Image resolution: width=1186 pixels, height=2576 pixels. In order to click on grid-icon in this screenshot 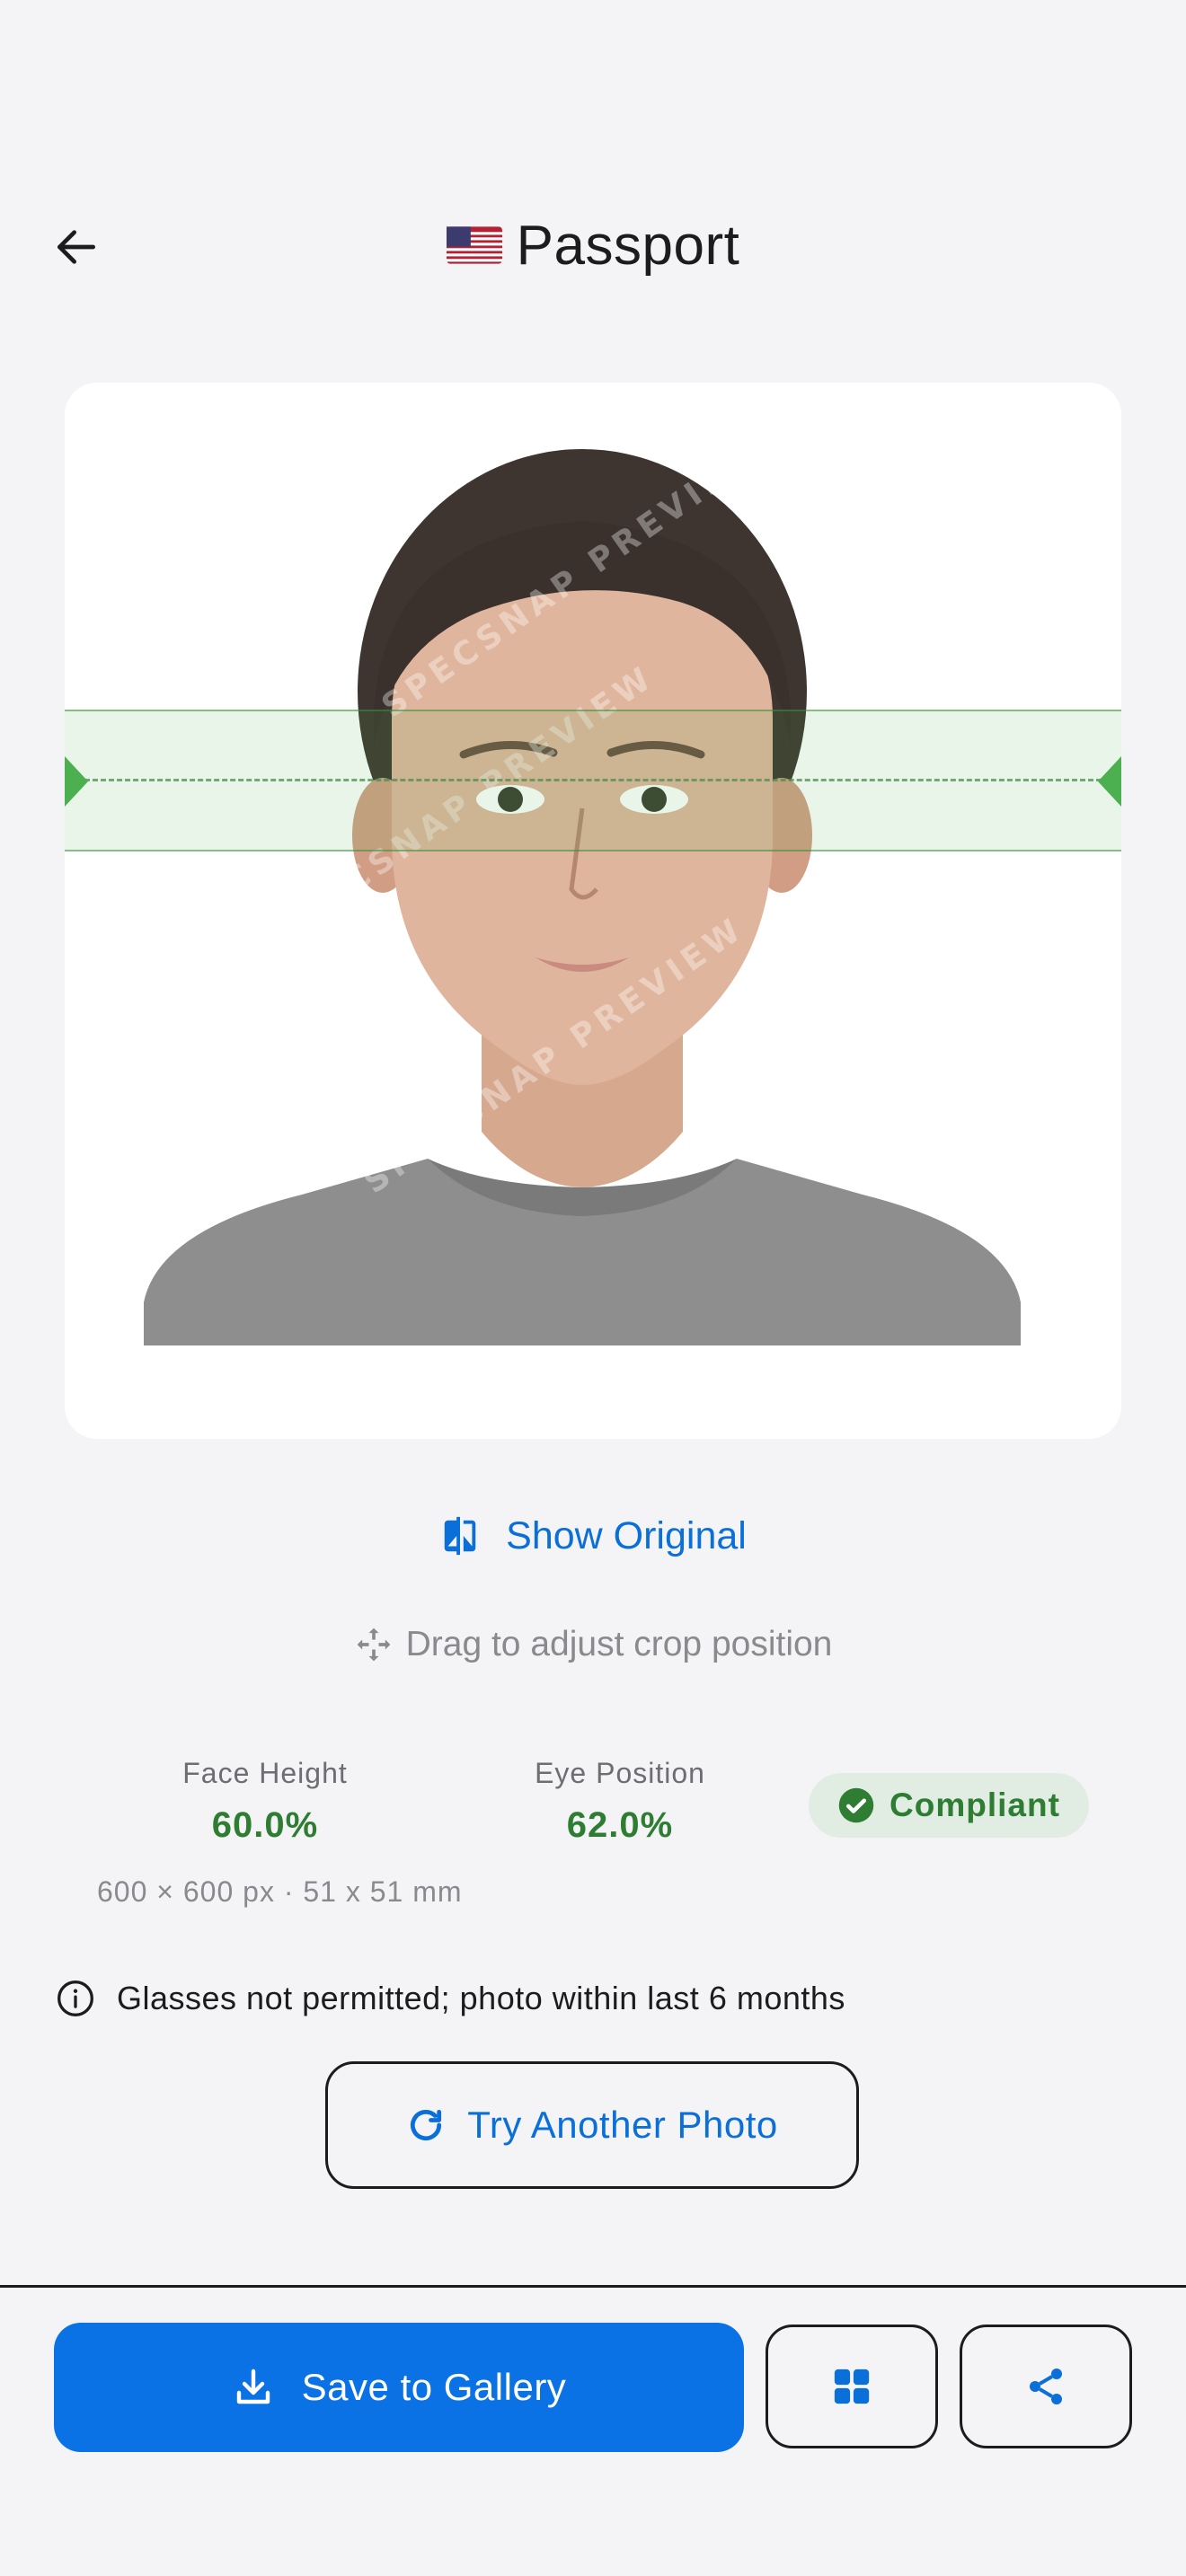, I will do `click(852, 2386)`.